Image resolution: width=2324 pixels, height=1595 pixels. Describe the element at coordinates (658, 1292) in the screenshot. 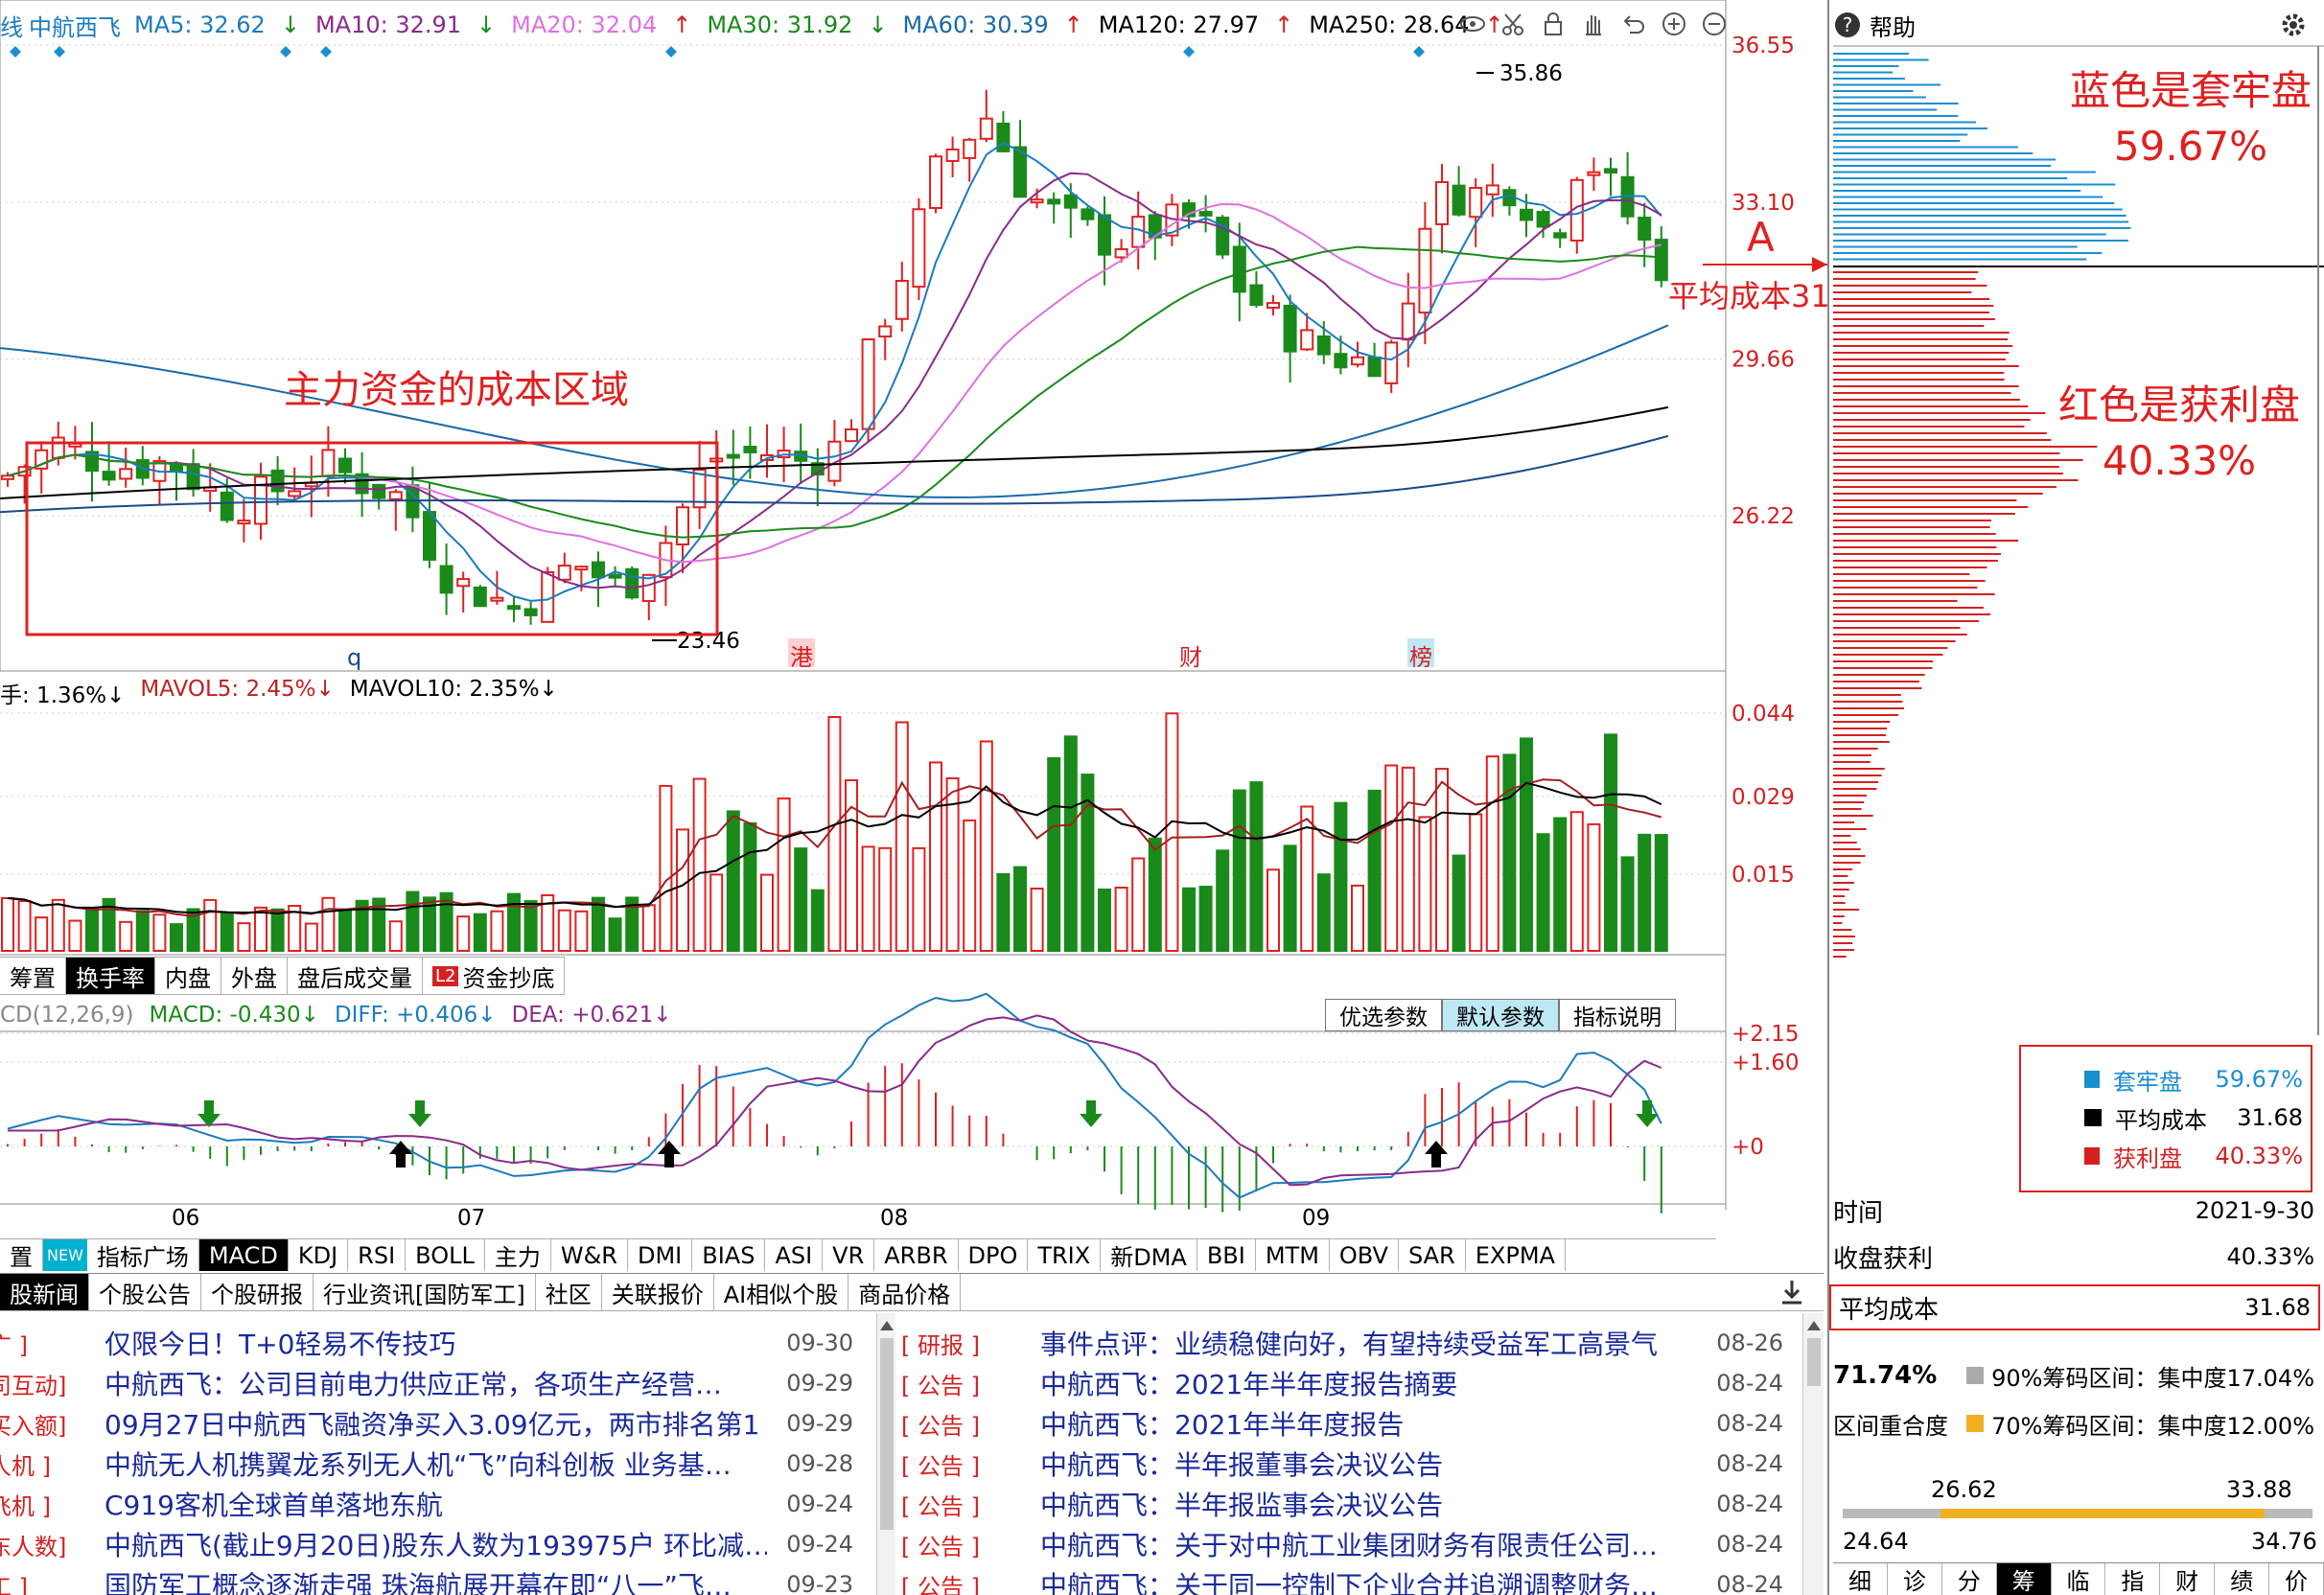

I see `news-tab-5: 关联报价` at that location.